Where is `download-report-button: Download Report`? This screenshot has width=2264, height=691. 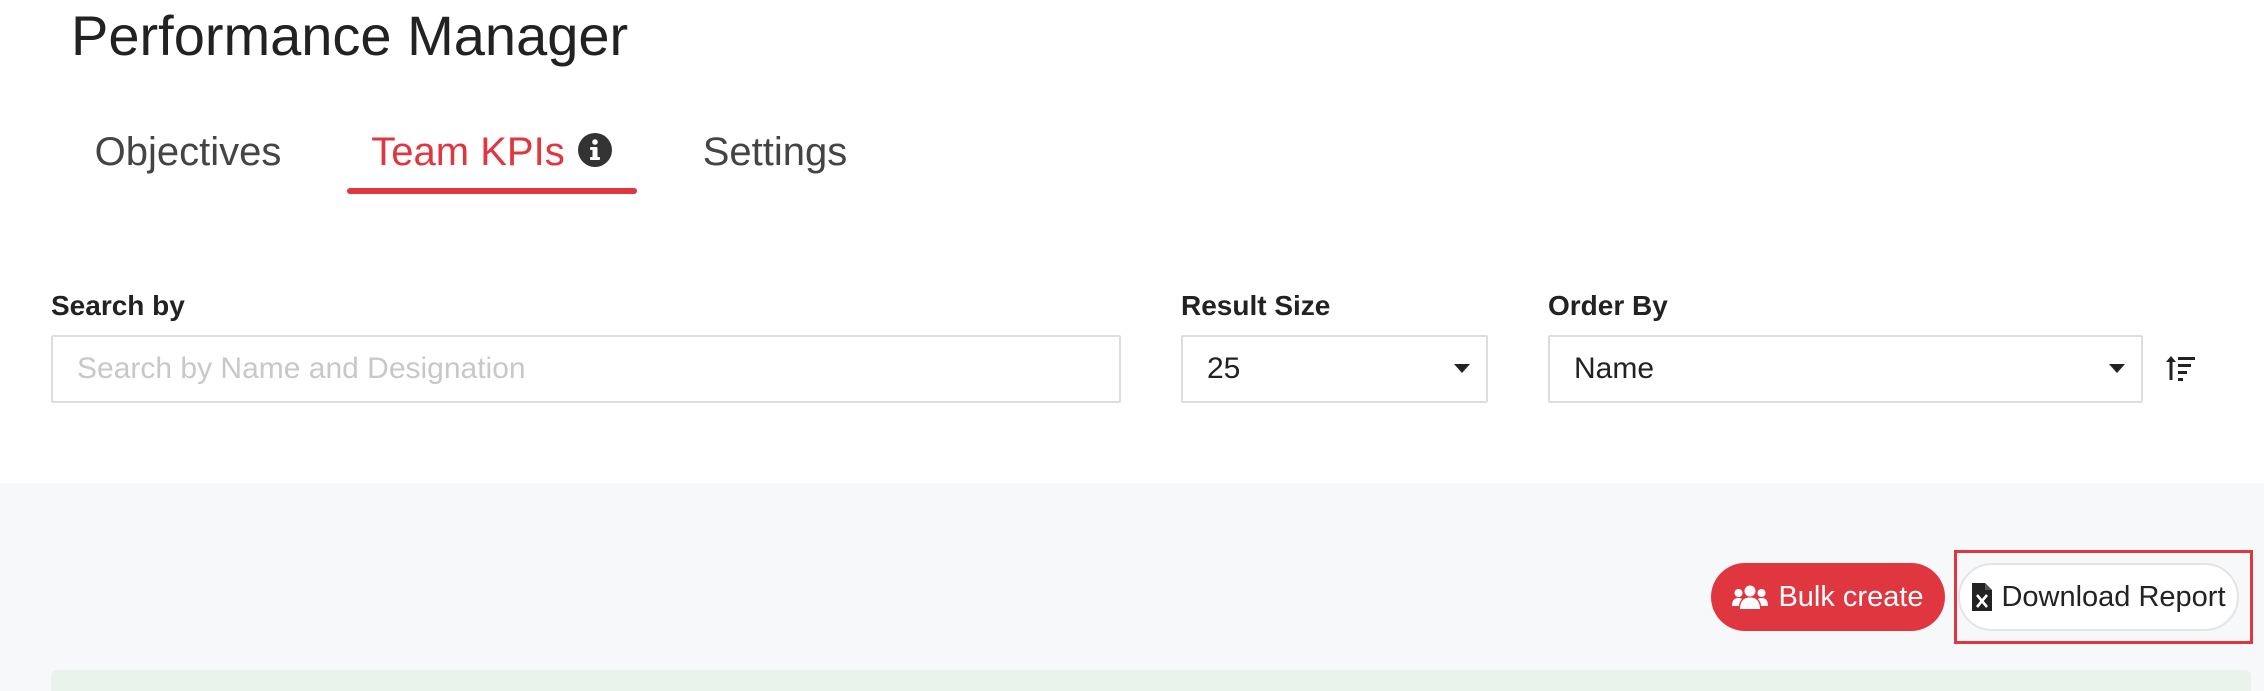 download-report-button: Download Report is located at coordinates (2098, 597).